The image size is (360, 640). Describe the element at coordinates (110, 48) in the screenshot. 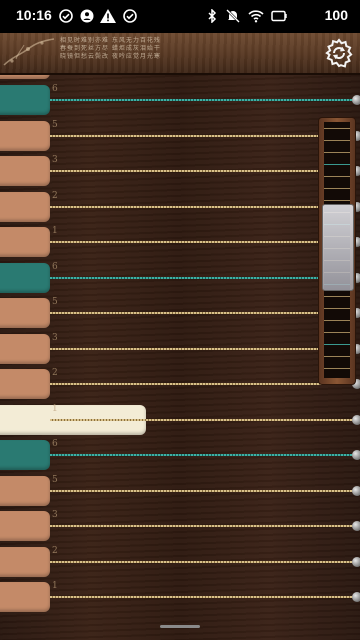

I see `poem-line: 春蚕到死丝方尽 蜡炬成灰泪始干` at that location.